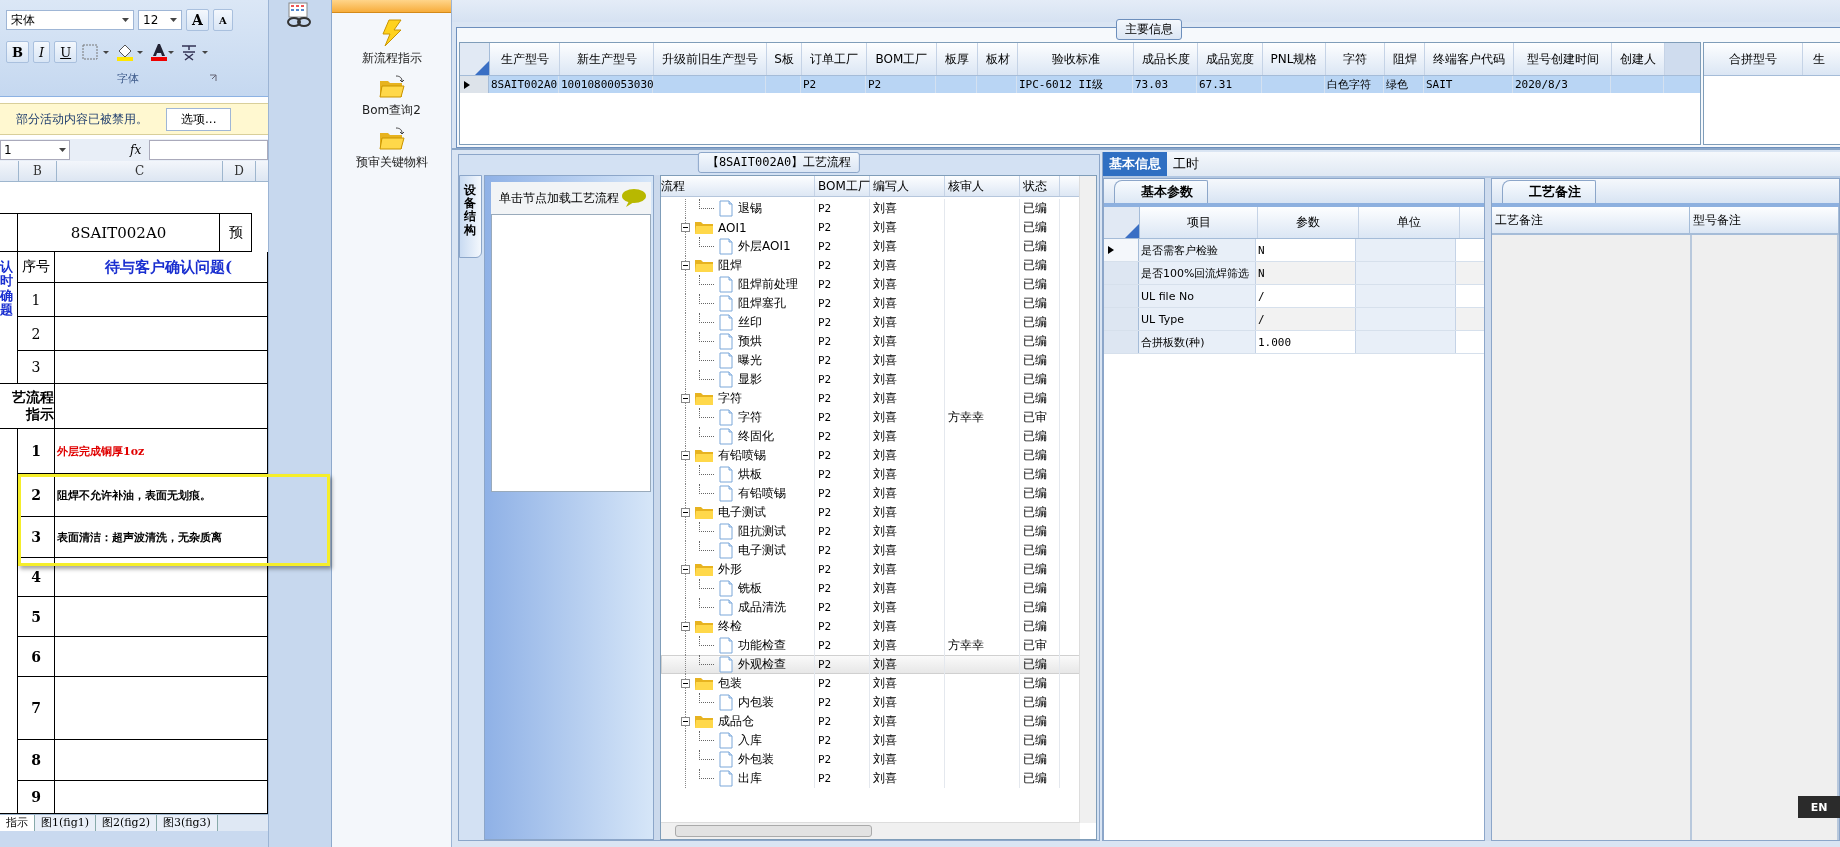 This screenshot has height=847, width=1840. I want to click on sheet-tab: 图1(fig1), so click(65, 823).